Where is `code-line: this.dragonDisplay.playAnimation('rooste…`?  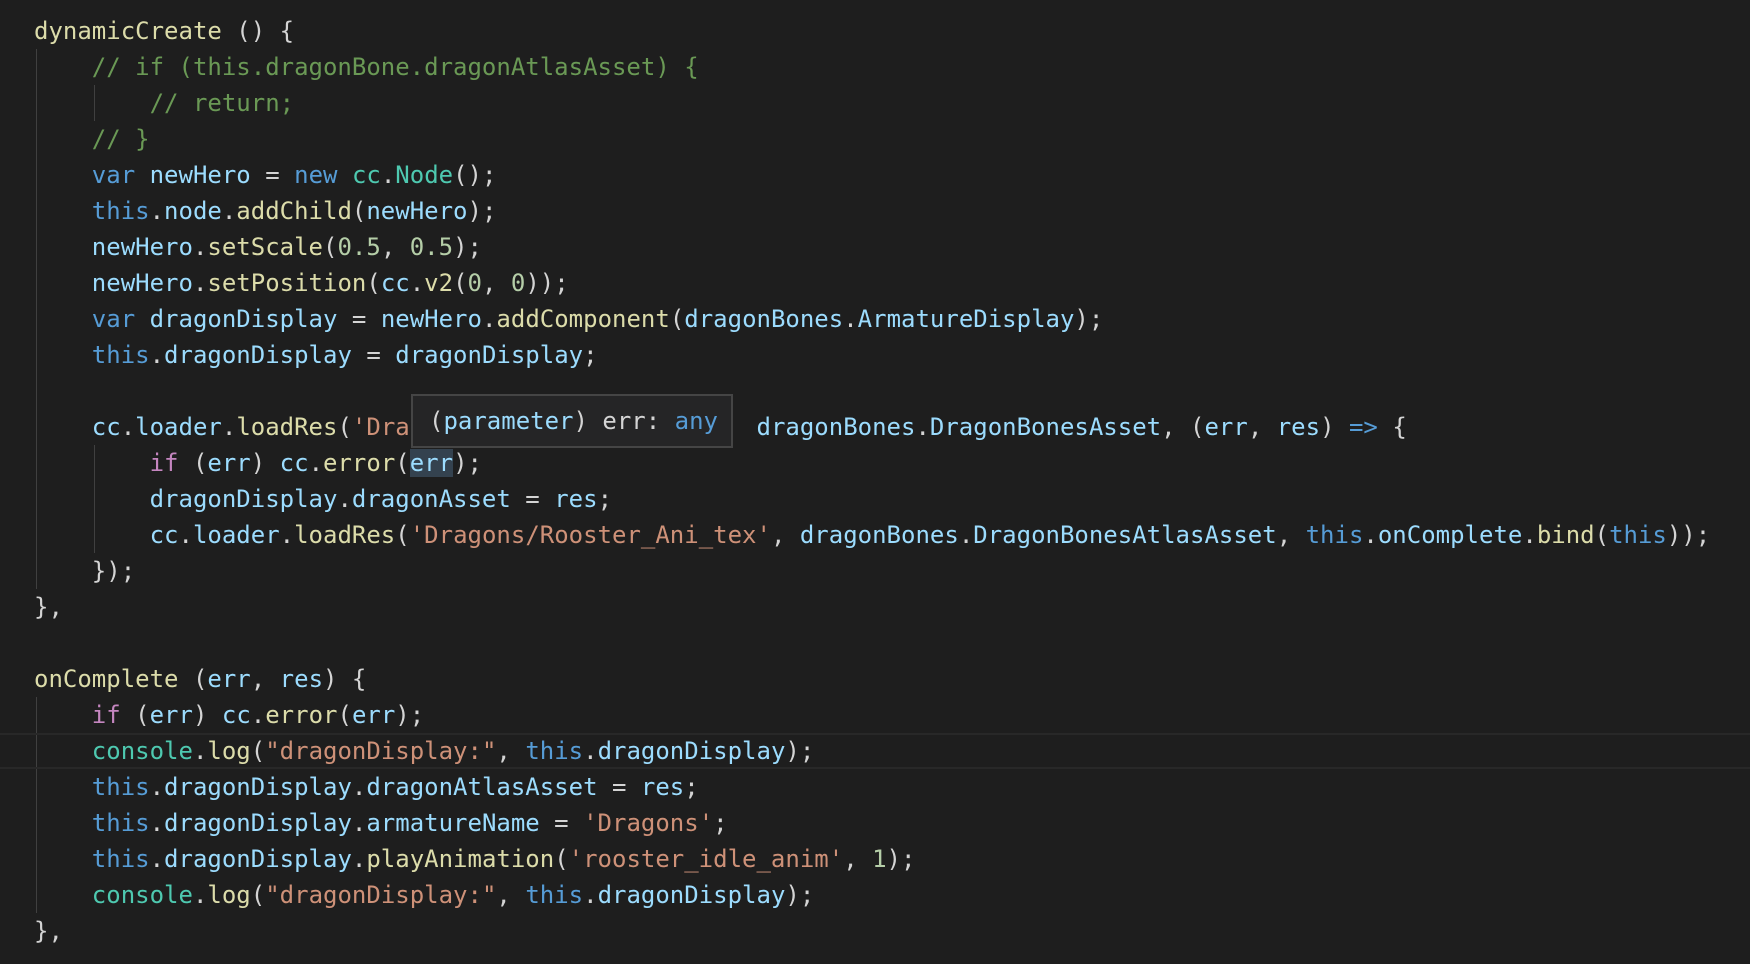 code-line: this.dragonDisplay.playAnimation('rooste… is located at coordinates (875, 859).